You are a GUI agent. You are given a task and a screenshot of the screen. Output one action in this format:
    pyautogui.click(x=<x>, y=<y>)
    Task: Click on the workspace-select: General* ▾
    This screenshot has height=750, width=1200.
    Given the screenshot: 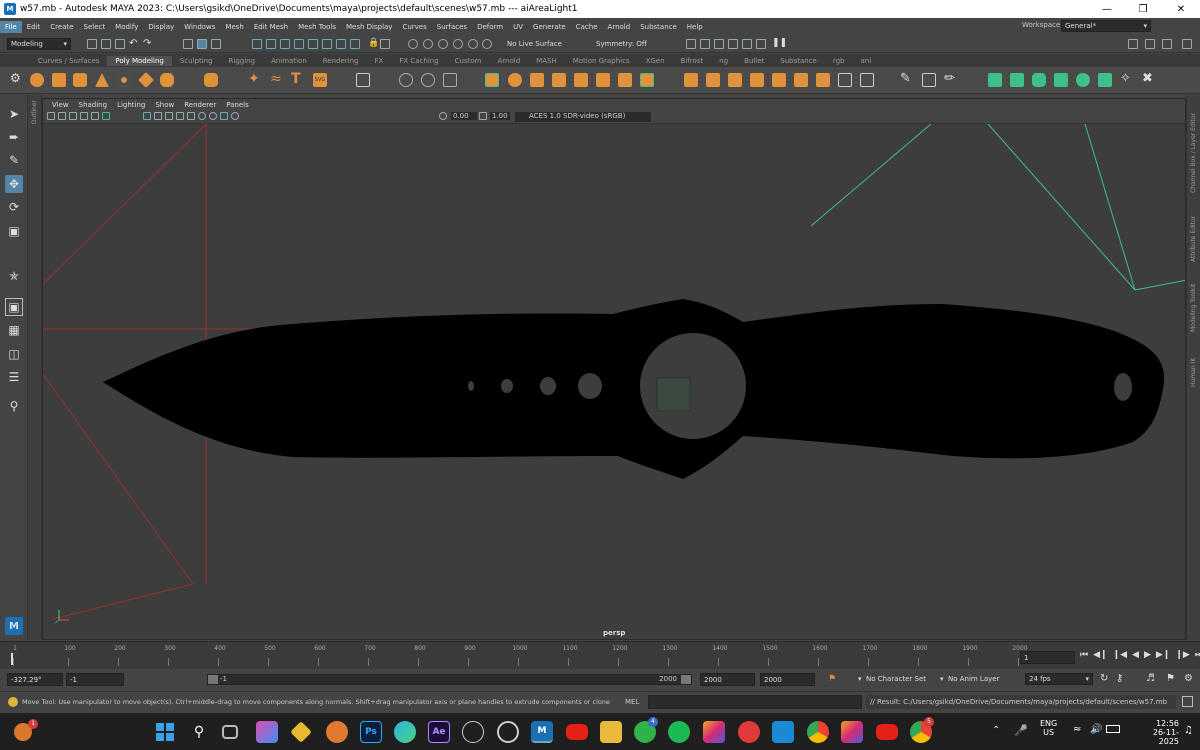 What is the action you would take?
    pyautogui.click(x=1106, y=26)
    